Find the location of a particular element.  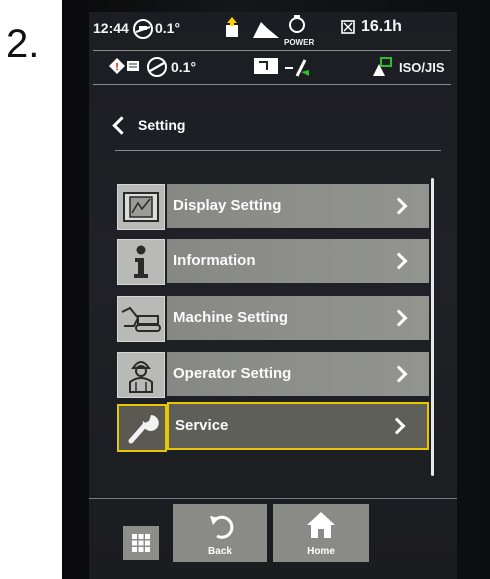

display-icon is located at coordinates (141, 207).